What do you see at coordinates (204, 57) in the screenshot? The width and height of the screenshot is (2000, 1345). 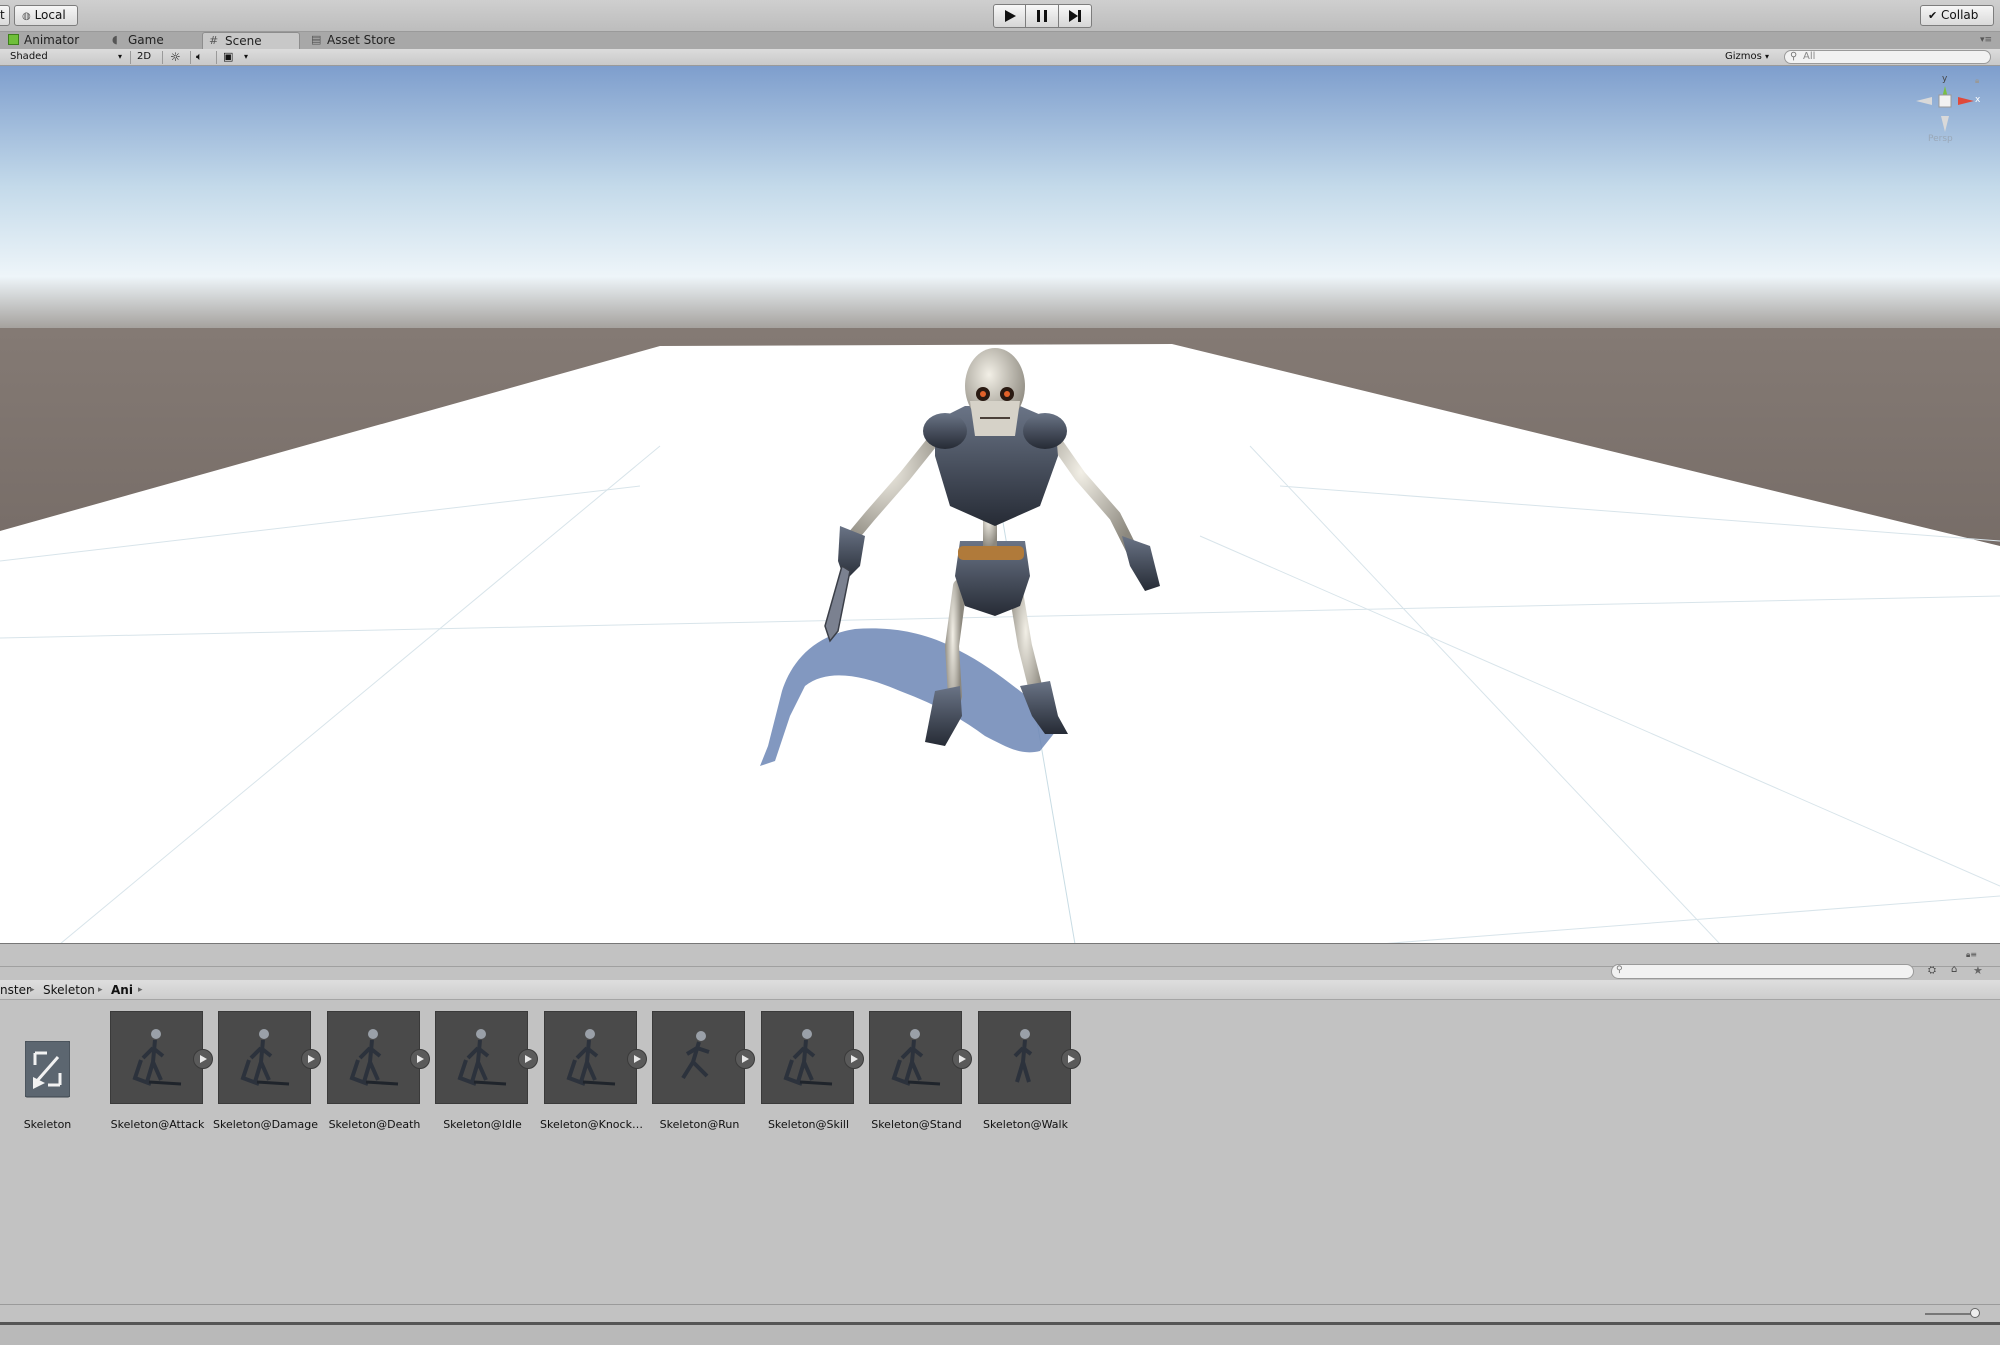 I see `audio-toggle-icon: 🔈︎` at bounding box center [204, 57].